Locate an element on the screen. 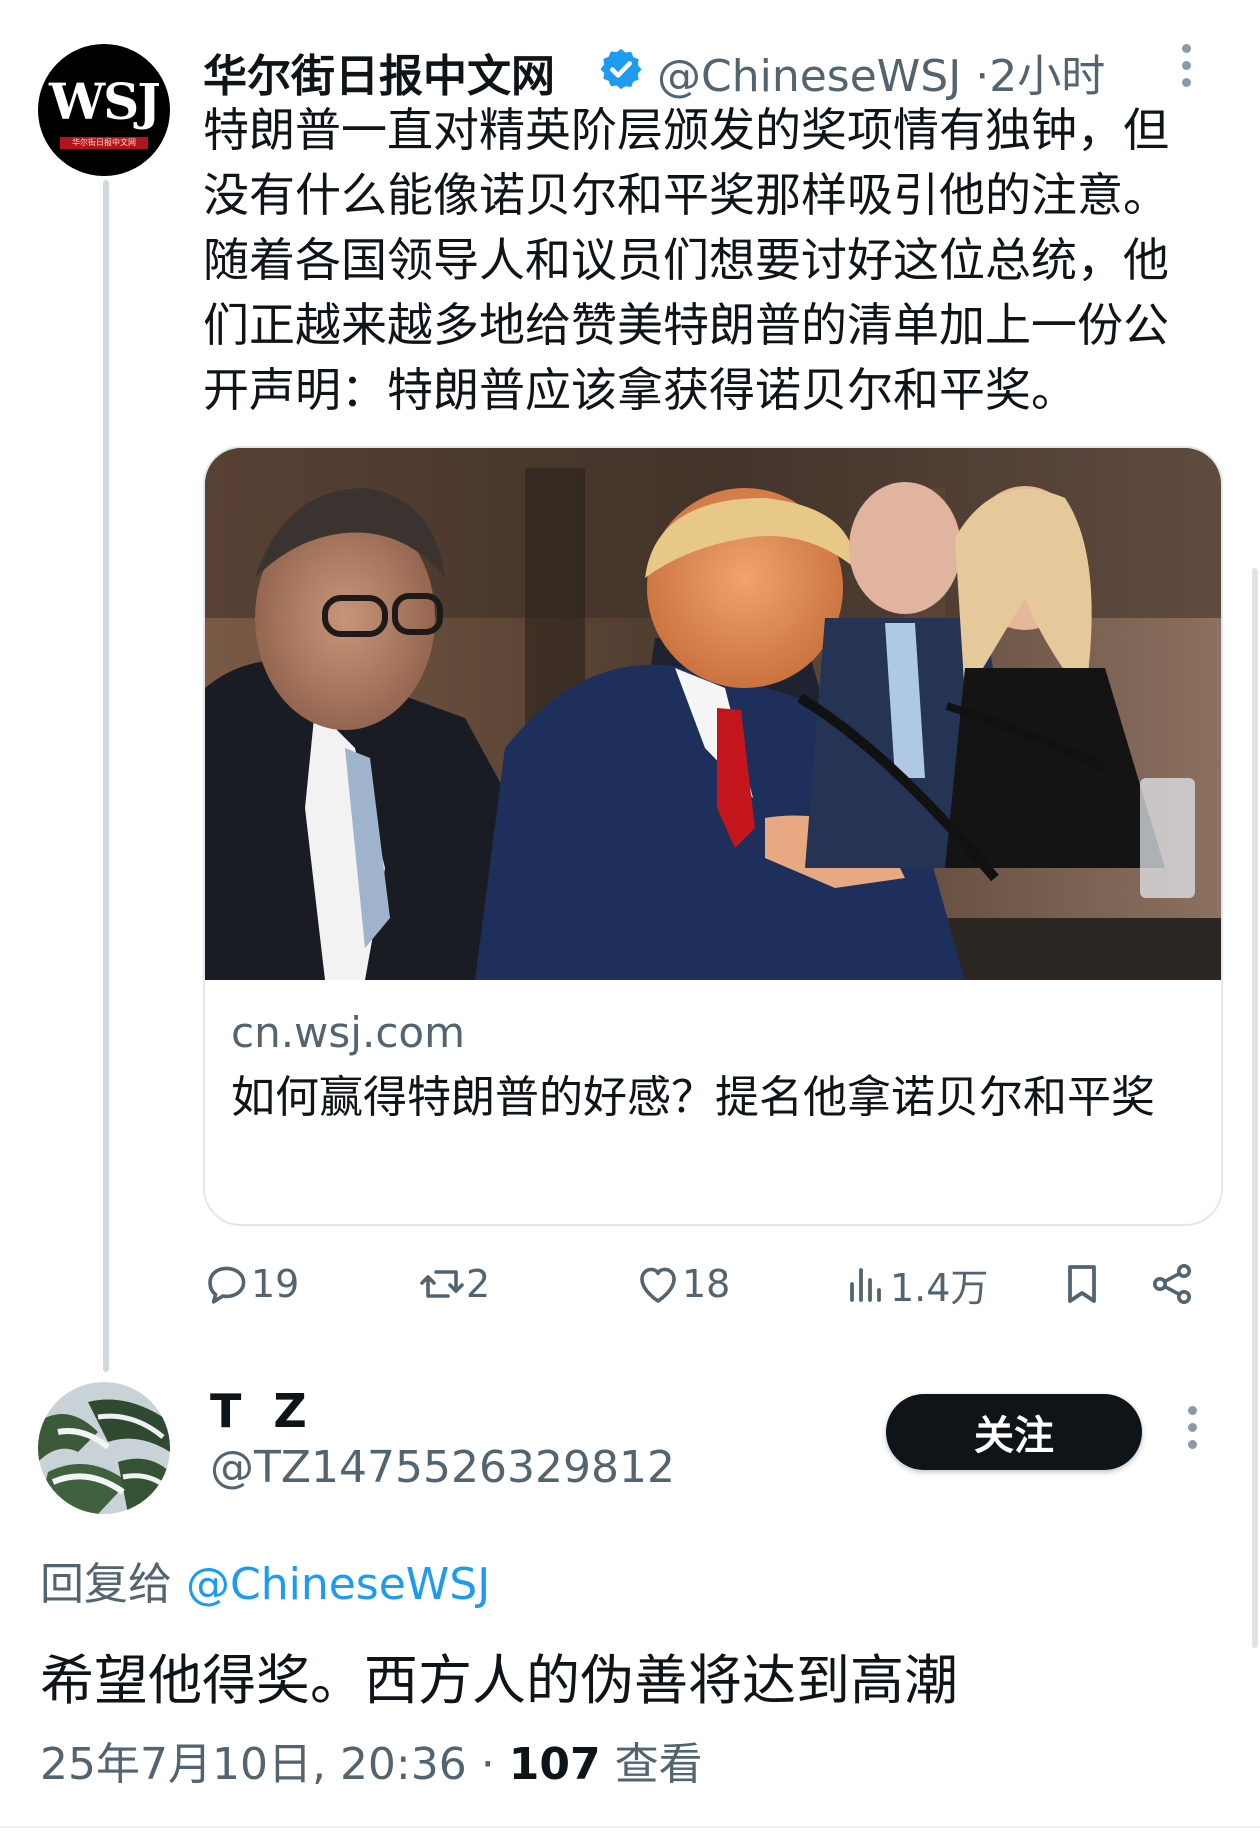  analytics-bars-icon is located at coordinates (865, 1285).